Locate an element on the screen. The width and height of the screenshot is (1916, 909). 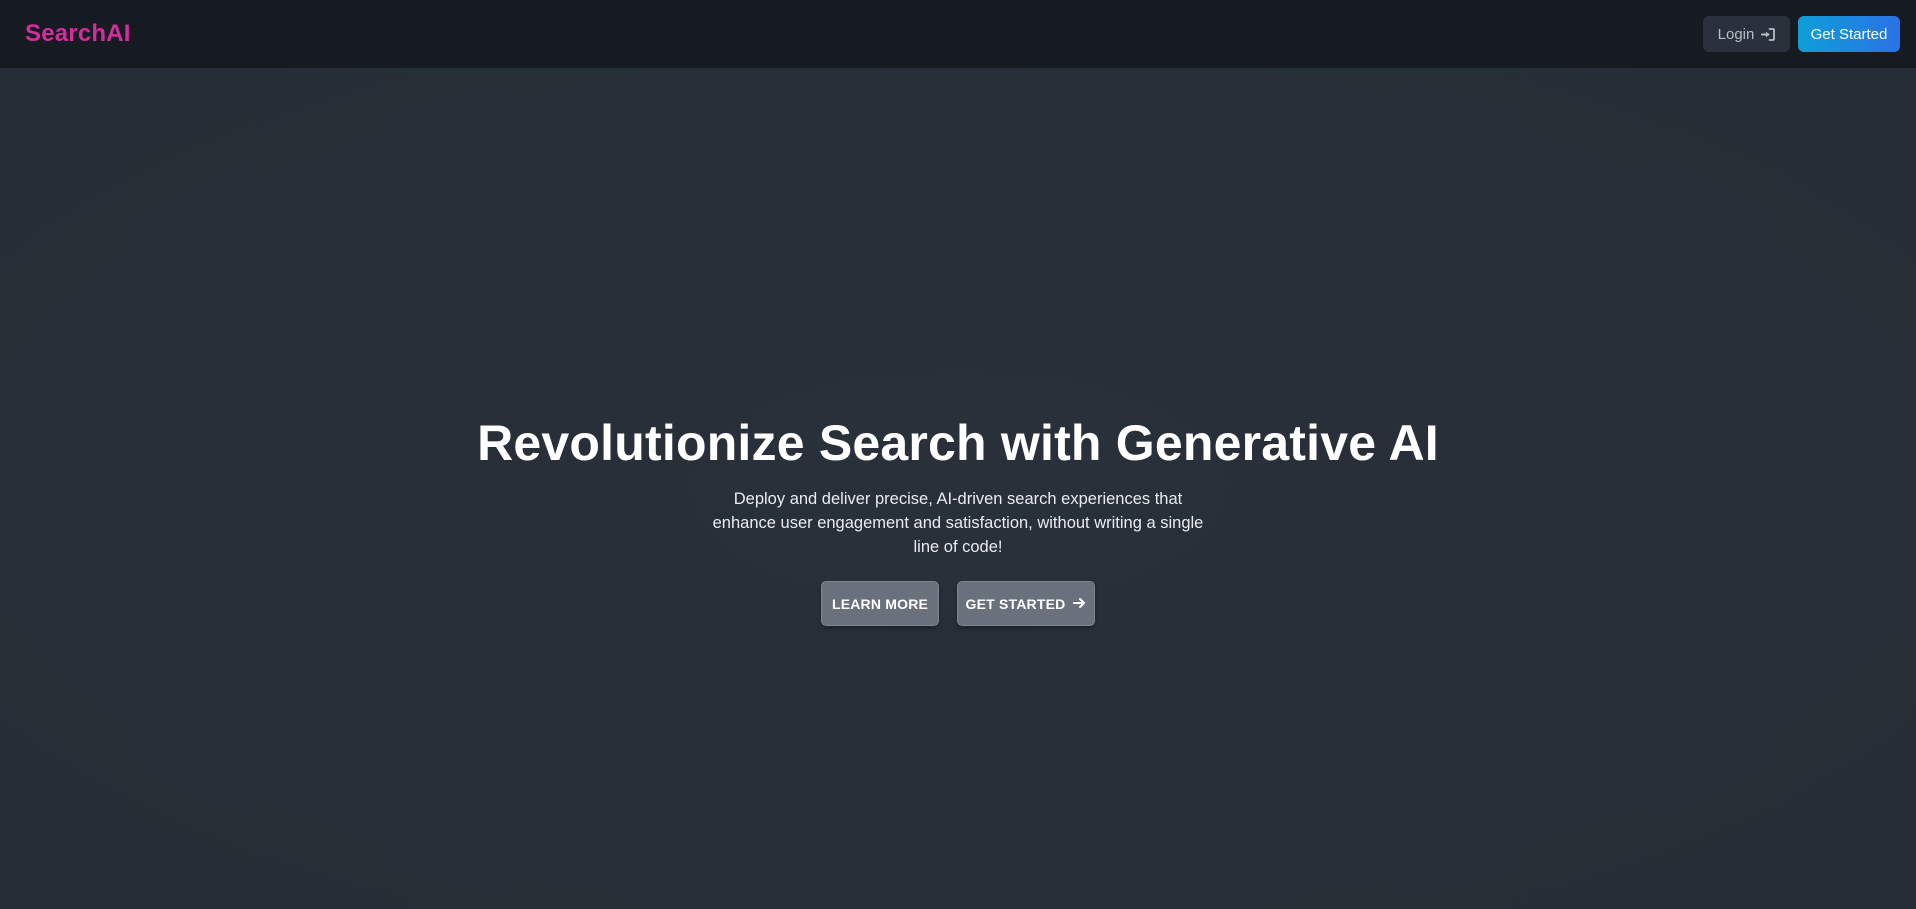
login-button: Login is located at coordinates (1746, 34).